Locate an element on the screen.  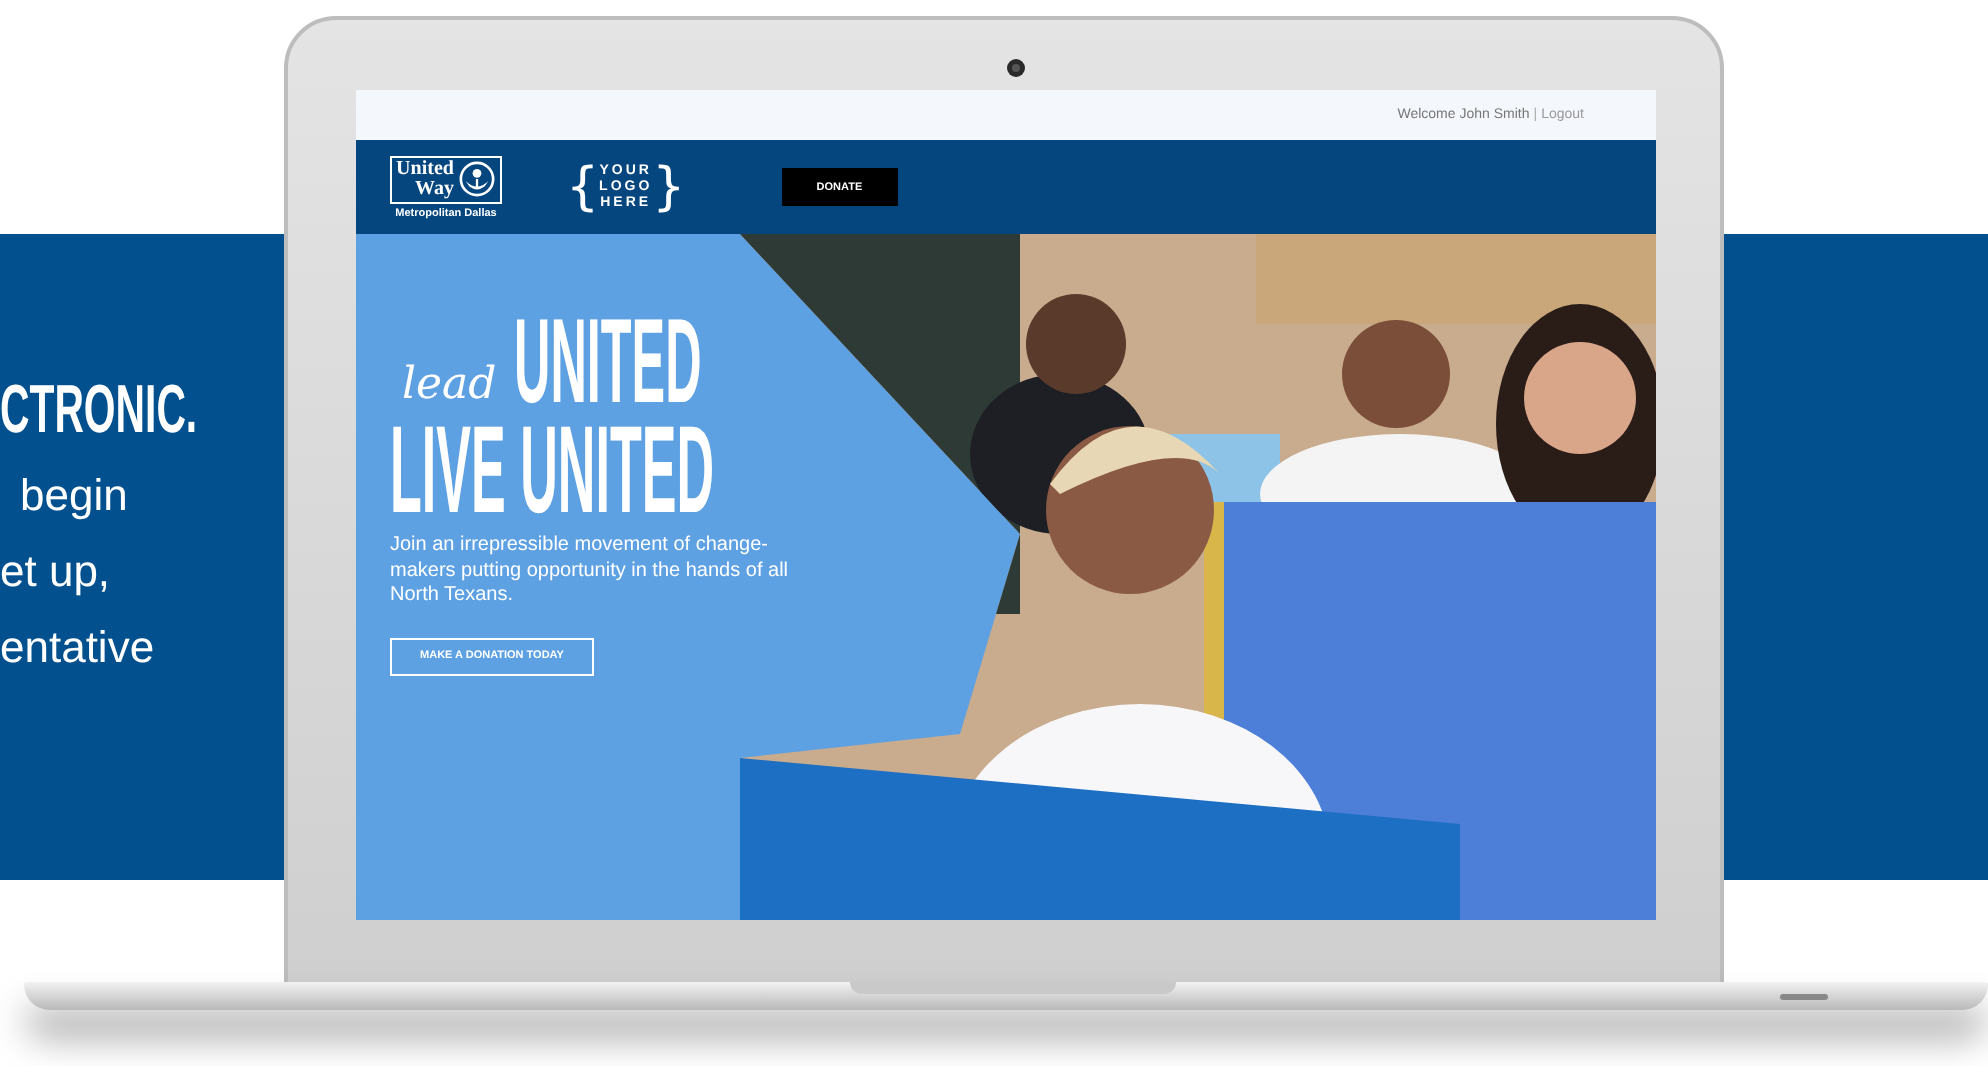
panel-text-line: entative is located at coordinates (77, 648).